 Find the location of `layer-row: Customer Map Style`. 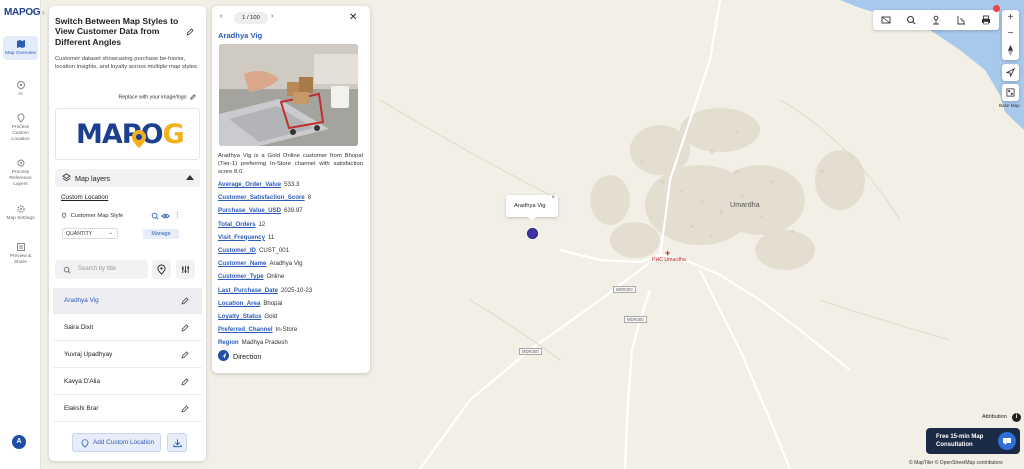

layer-row: Customer Map Style is located at coordinates (92, 215).